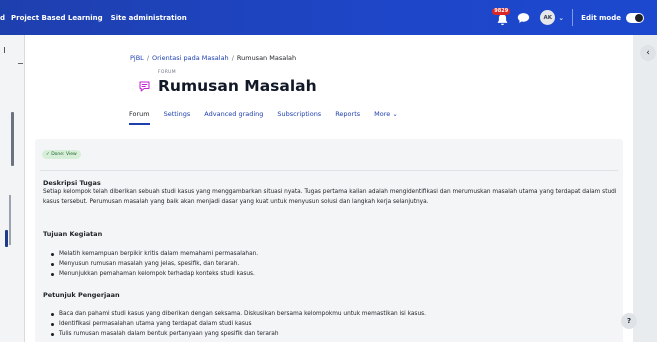  Describe the element at coordinates (72, 183) in the screenshot. I see `section-title-deskripsi: Deskripsi Tugas` at that location.